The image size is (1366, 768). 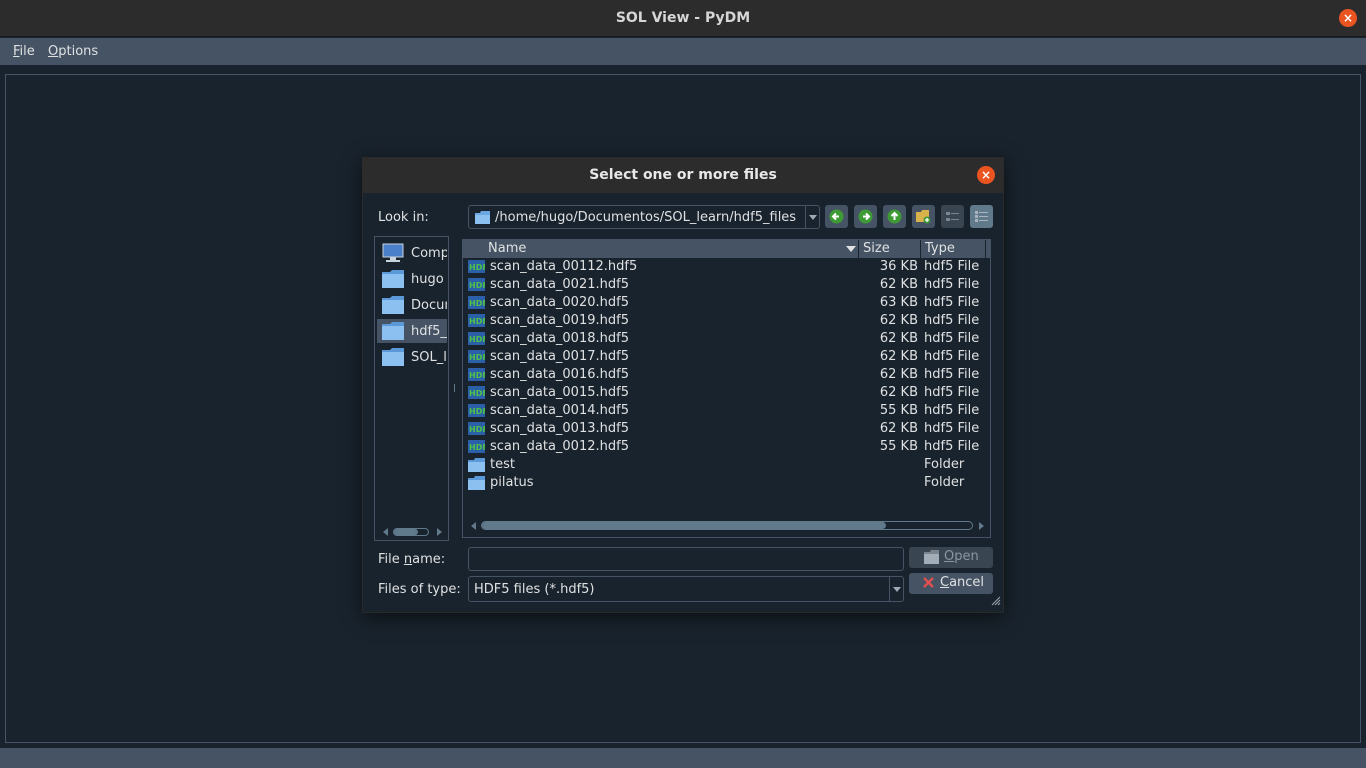 I want to click on table-row: HDF scan_data_0016.hdf5 62 KB hdf5 File, so click(x=726, y=375).